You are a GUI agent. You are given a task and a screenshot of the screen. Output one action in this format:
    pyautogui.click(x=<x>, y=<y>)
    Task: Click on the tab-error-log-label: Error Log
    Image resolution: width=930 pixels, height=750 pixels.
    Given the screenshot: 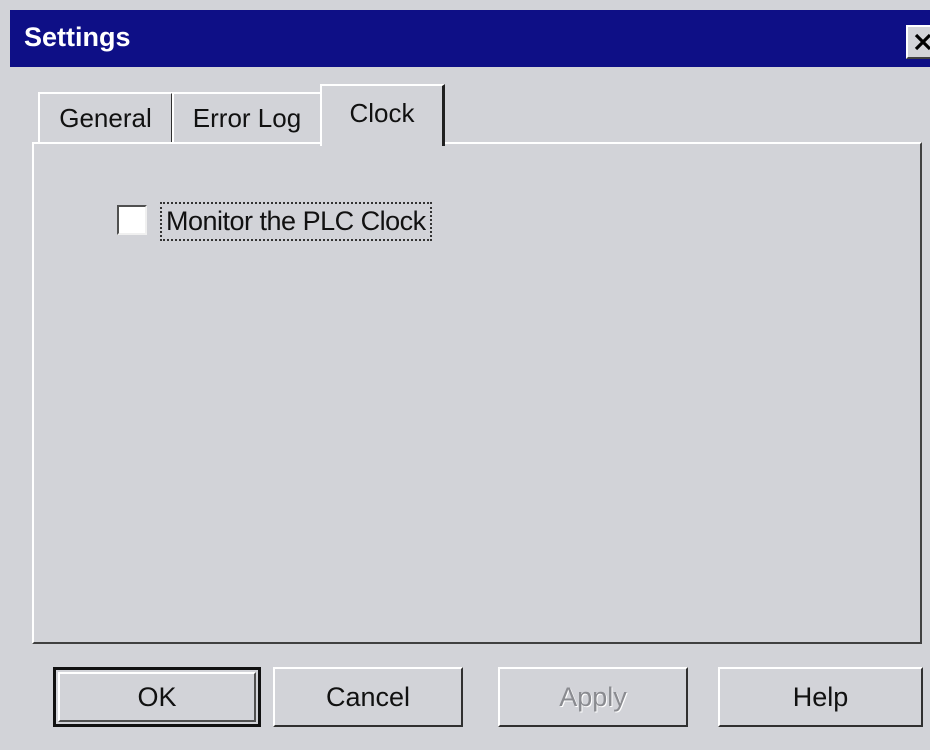 What is the action you would take?
    pyautogui.click(x=247, y=117)
    